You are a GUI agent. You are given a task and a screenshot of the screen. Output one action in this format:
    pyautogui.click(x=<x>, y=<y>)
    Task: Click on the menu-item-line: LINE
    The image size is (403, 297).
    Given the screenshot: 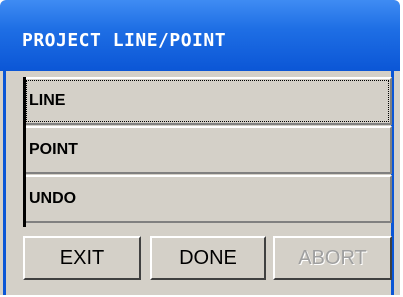 What is the action you would take?
    pyautogui.click(x=207, y=101)
    